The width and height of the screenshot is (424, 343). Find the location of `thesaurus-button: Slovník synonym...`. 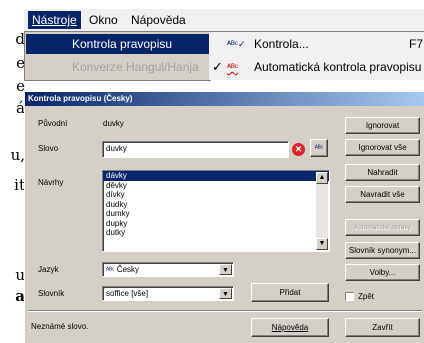

thesaurus-button: Slovník synonym... is located at coordinates (382, 250).